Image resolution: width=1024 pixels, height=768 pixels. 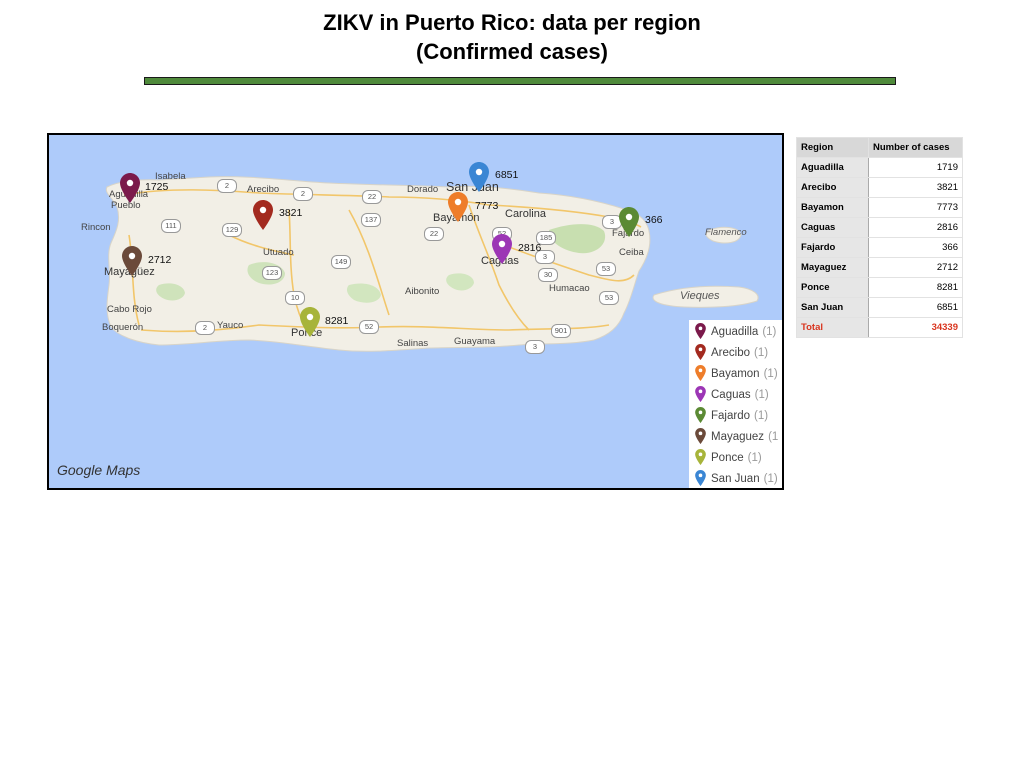 I want to click on table-row: San Juan 6851, so click(x=879, y=307).